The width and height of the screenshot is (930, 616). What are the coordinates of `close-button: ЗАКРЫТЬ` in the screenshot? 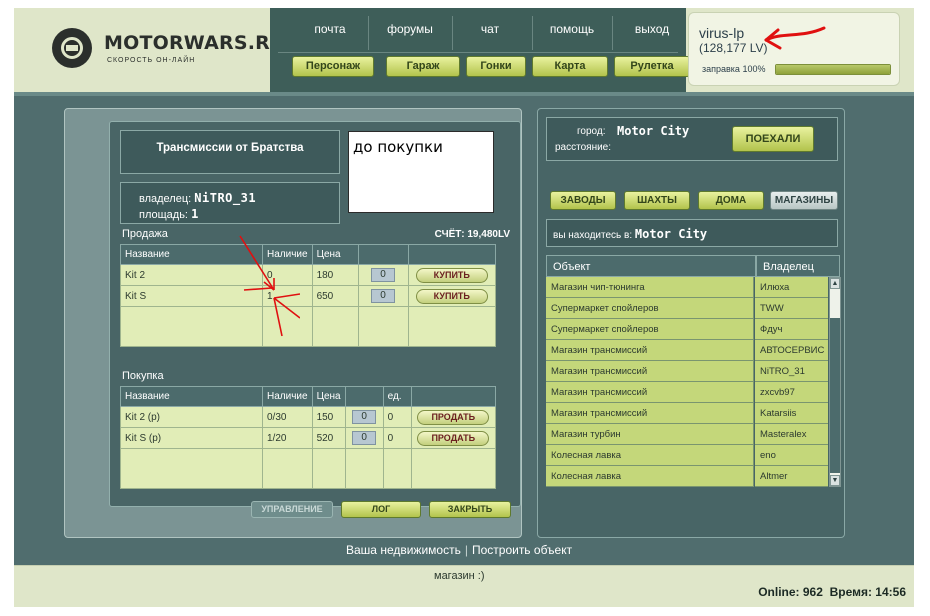 It's located at (470, 509).